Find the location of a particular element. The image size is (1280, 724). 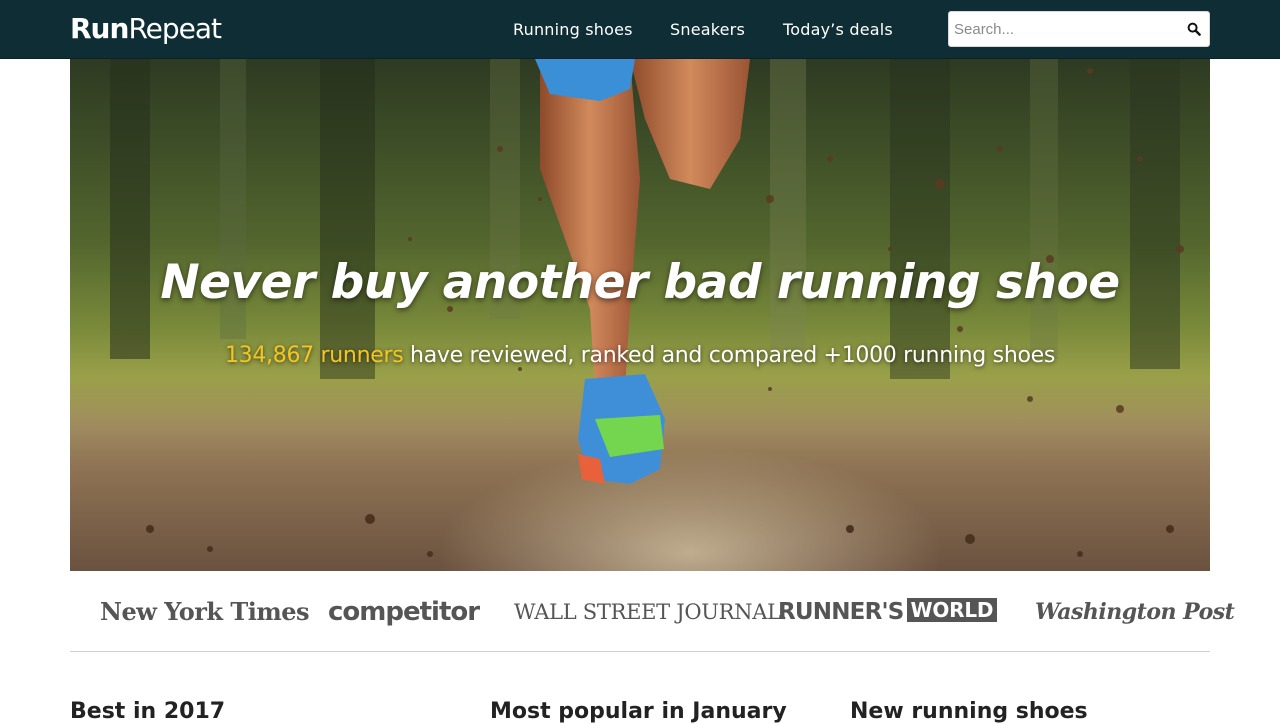

runners-world-right: WORLD is located at coordinates (952, 610).